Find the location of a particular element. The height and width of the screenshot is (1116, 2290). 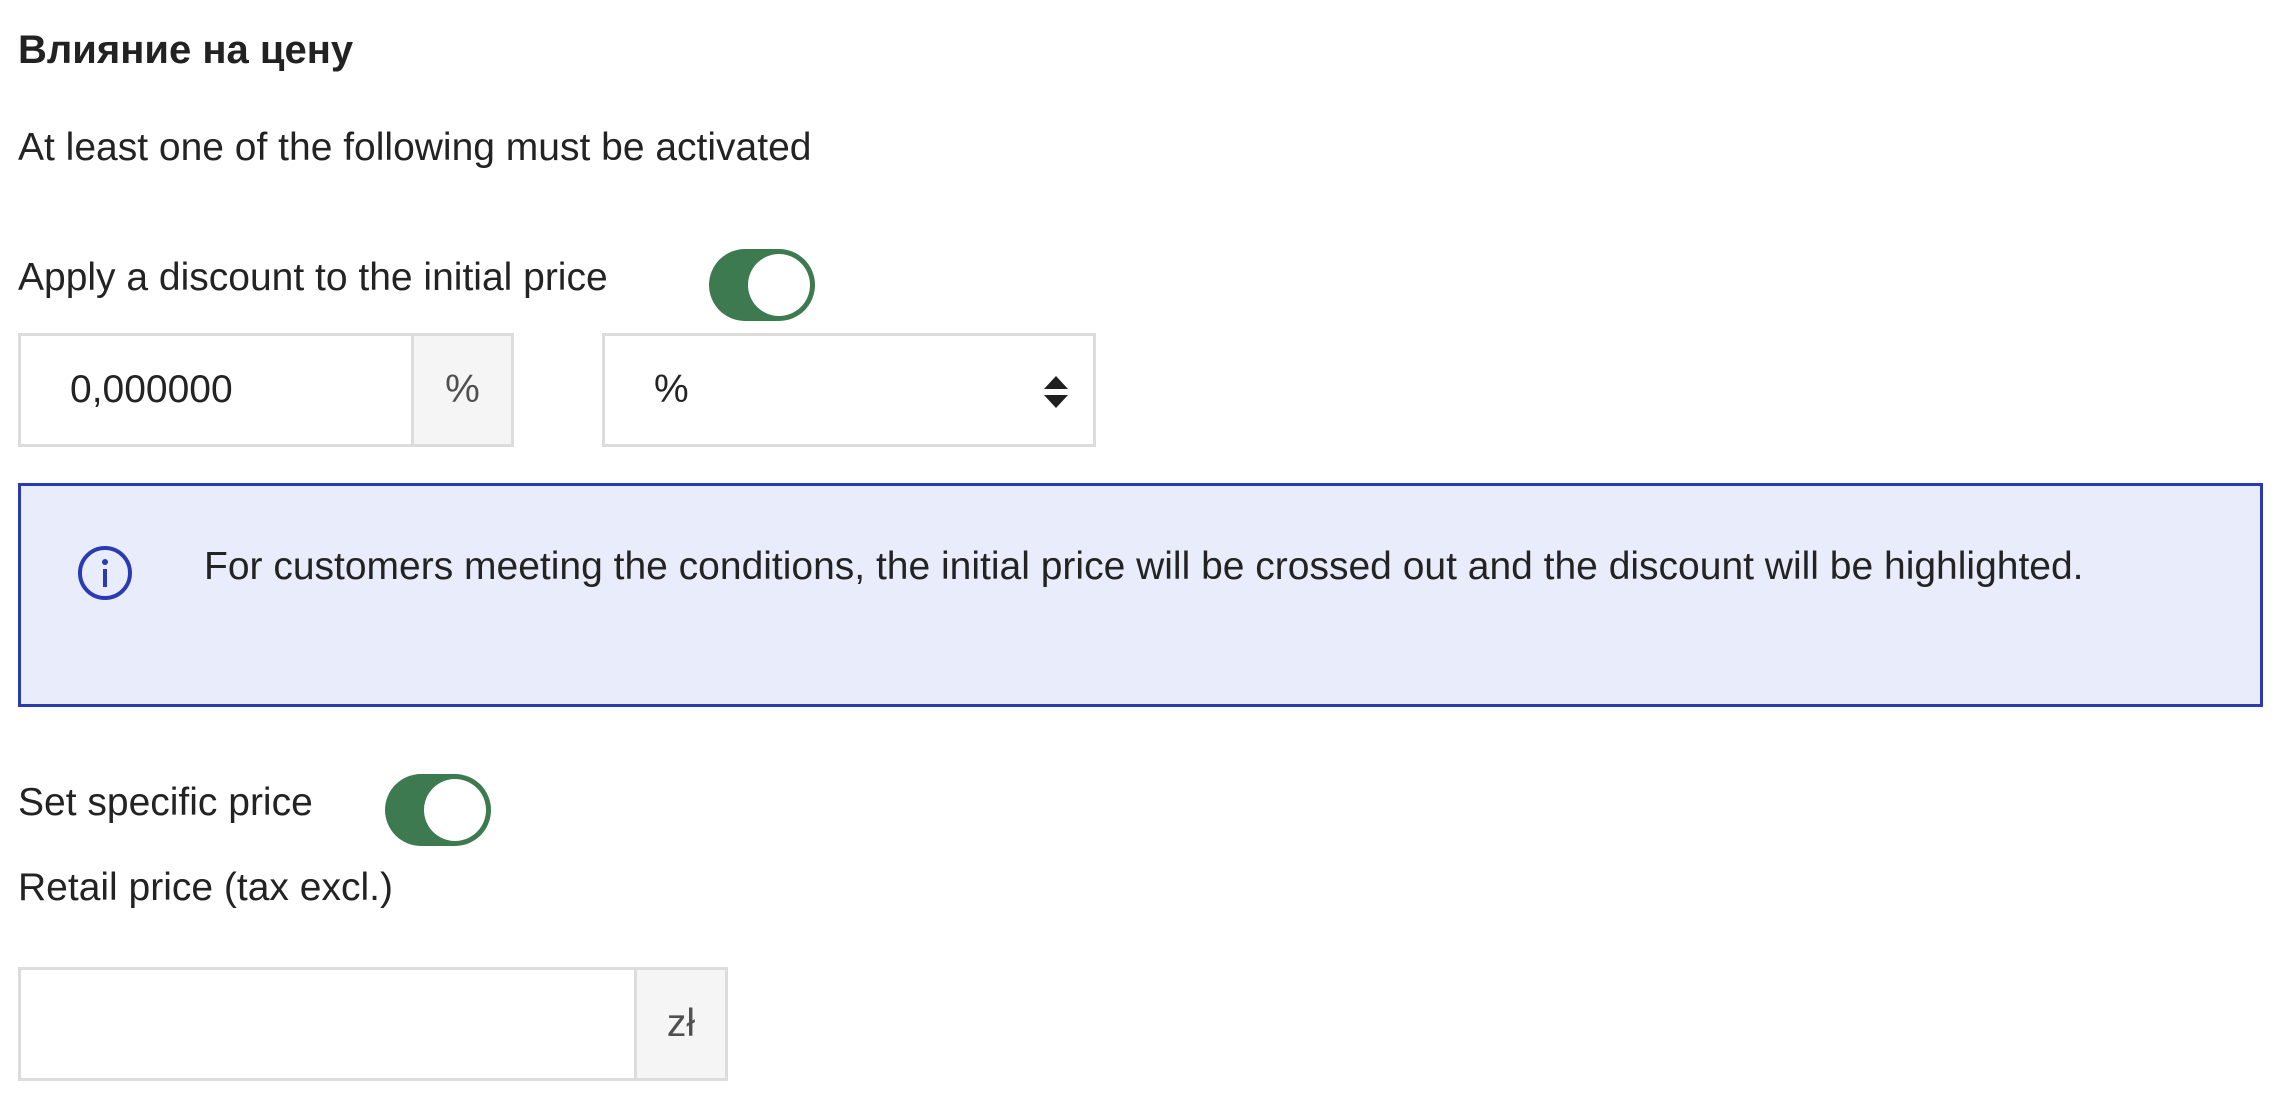

specific-price-toggle-label: Set specific price is located at coordinates (165, 802).